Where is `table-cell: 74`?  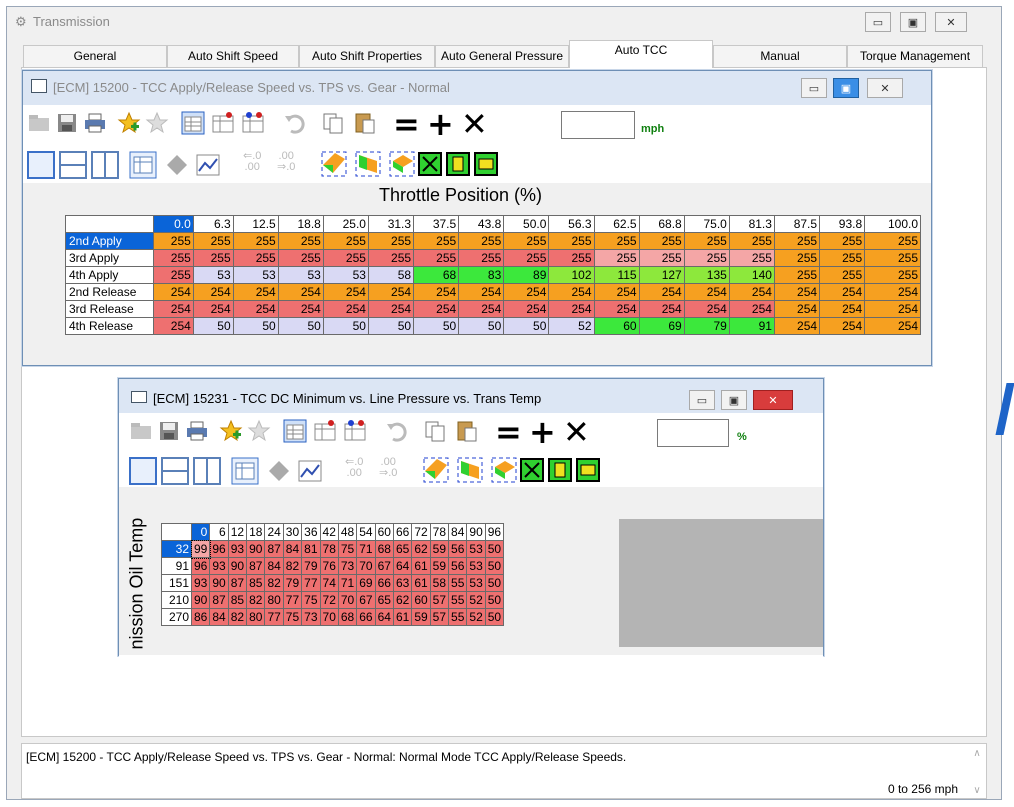 table-cell: 74 is located at coordinates (329, 583).